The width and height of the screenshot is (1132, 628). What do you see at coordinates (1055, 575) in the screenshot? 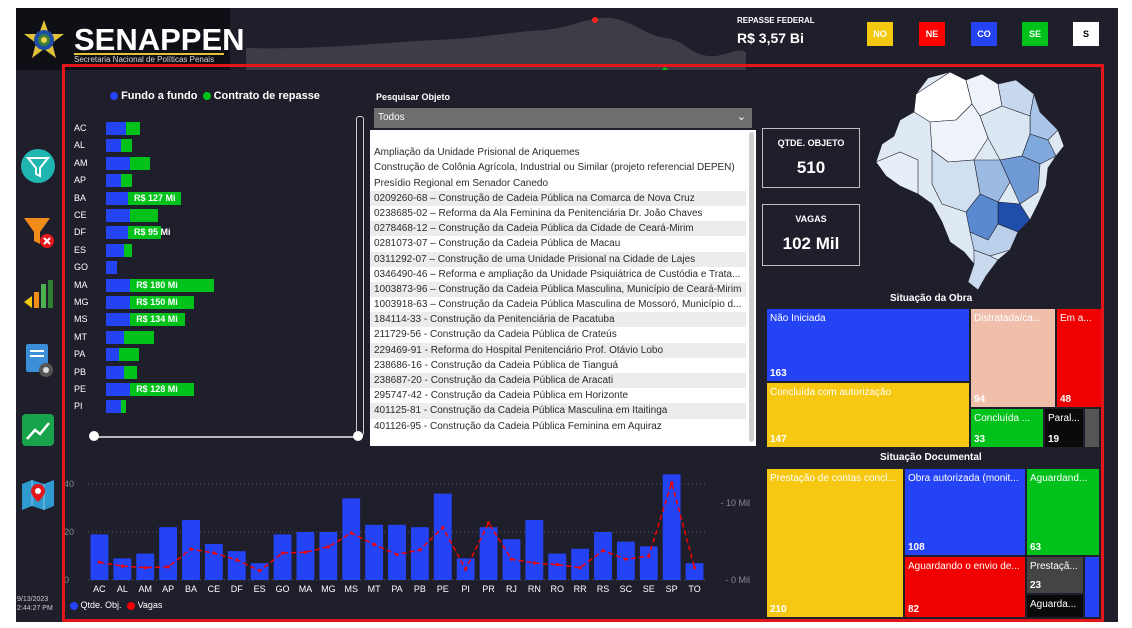
I see `situacao-doc-tile: Prestaçã... 23` at bounding box center [1055, 575].